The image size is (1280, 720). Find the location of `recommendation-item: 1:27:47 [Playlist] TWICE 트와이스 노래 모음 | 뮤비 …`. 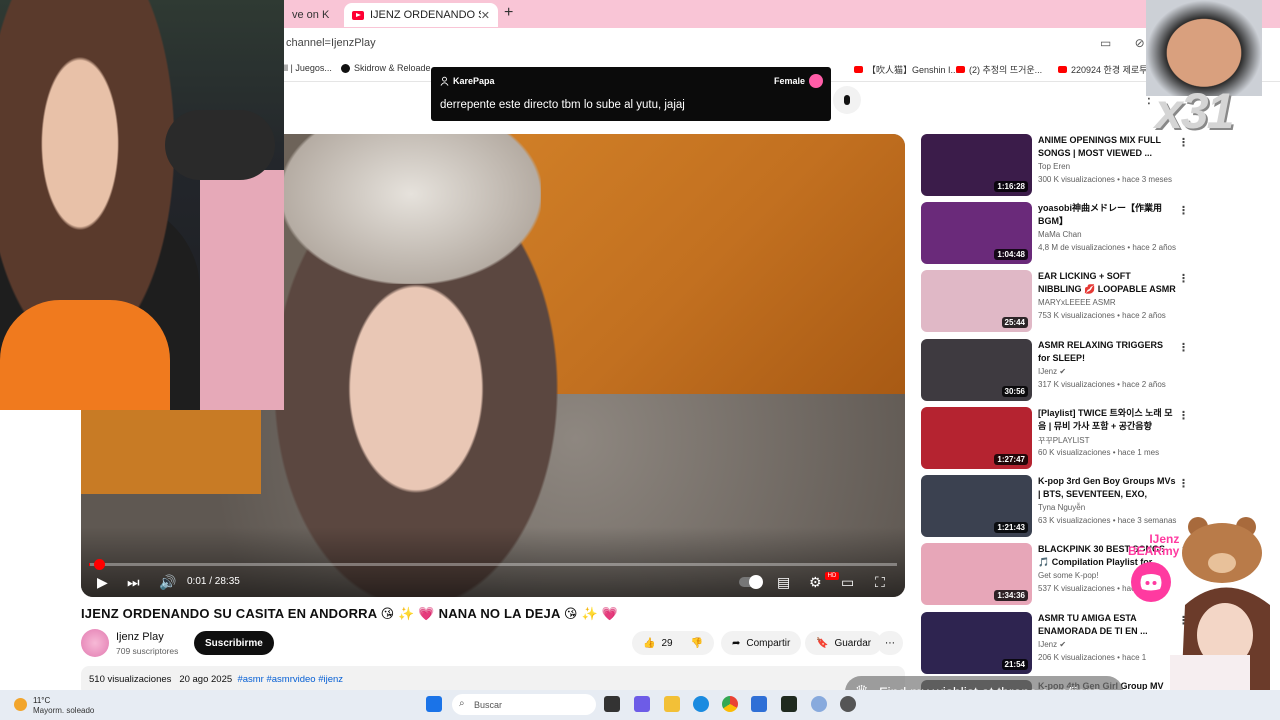

recommendation-item: 1:27:47 [Playlist] TWICE 트와이스 노래 모음 | 뮤비 … is located at coordinates (1055, 439).